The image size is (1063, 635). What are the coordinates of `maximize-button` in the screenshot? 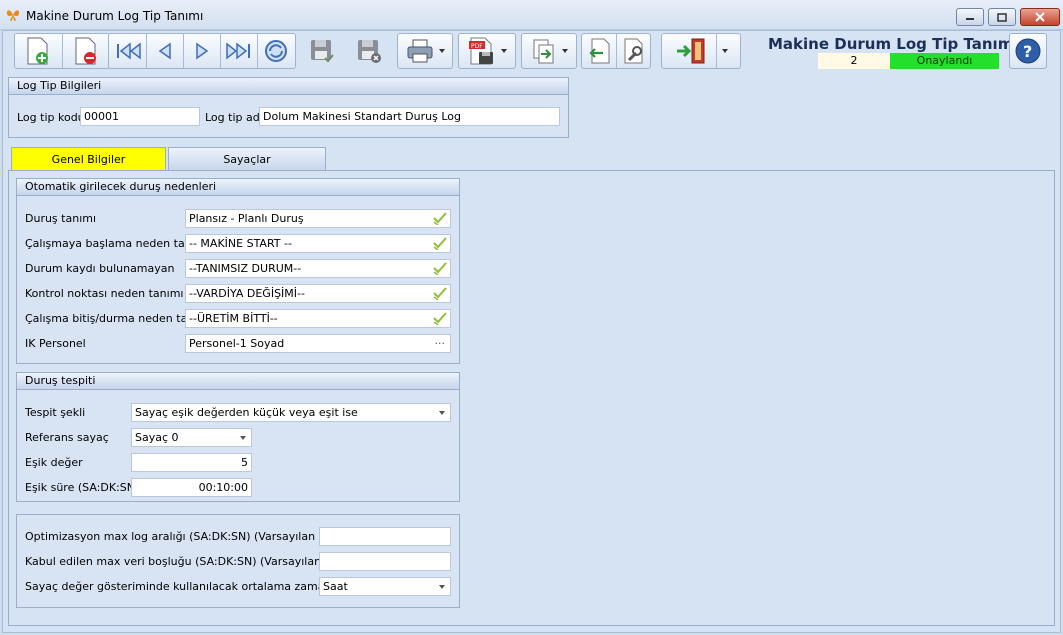 It's located at (1002, 17).